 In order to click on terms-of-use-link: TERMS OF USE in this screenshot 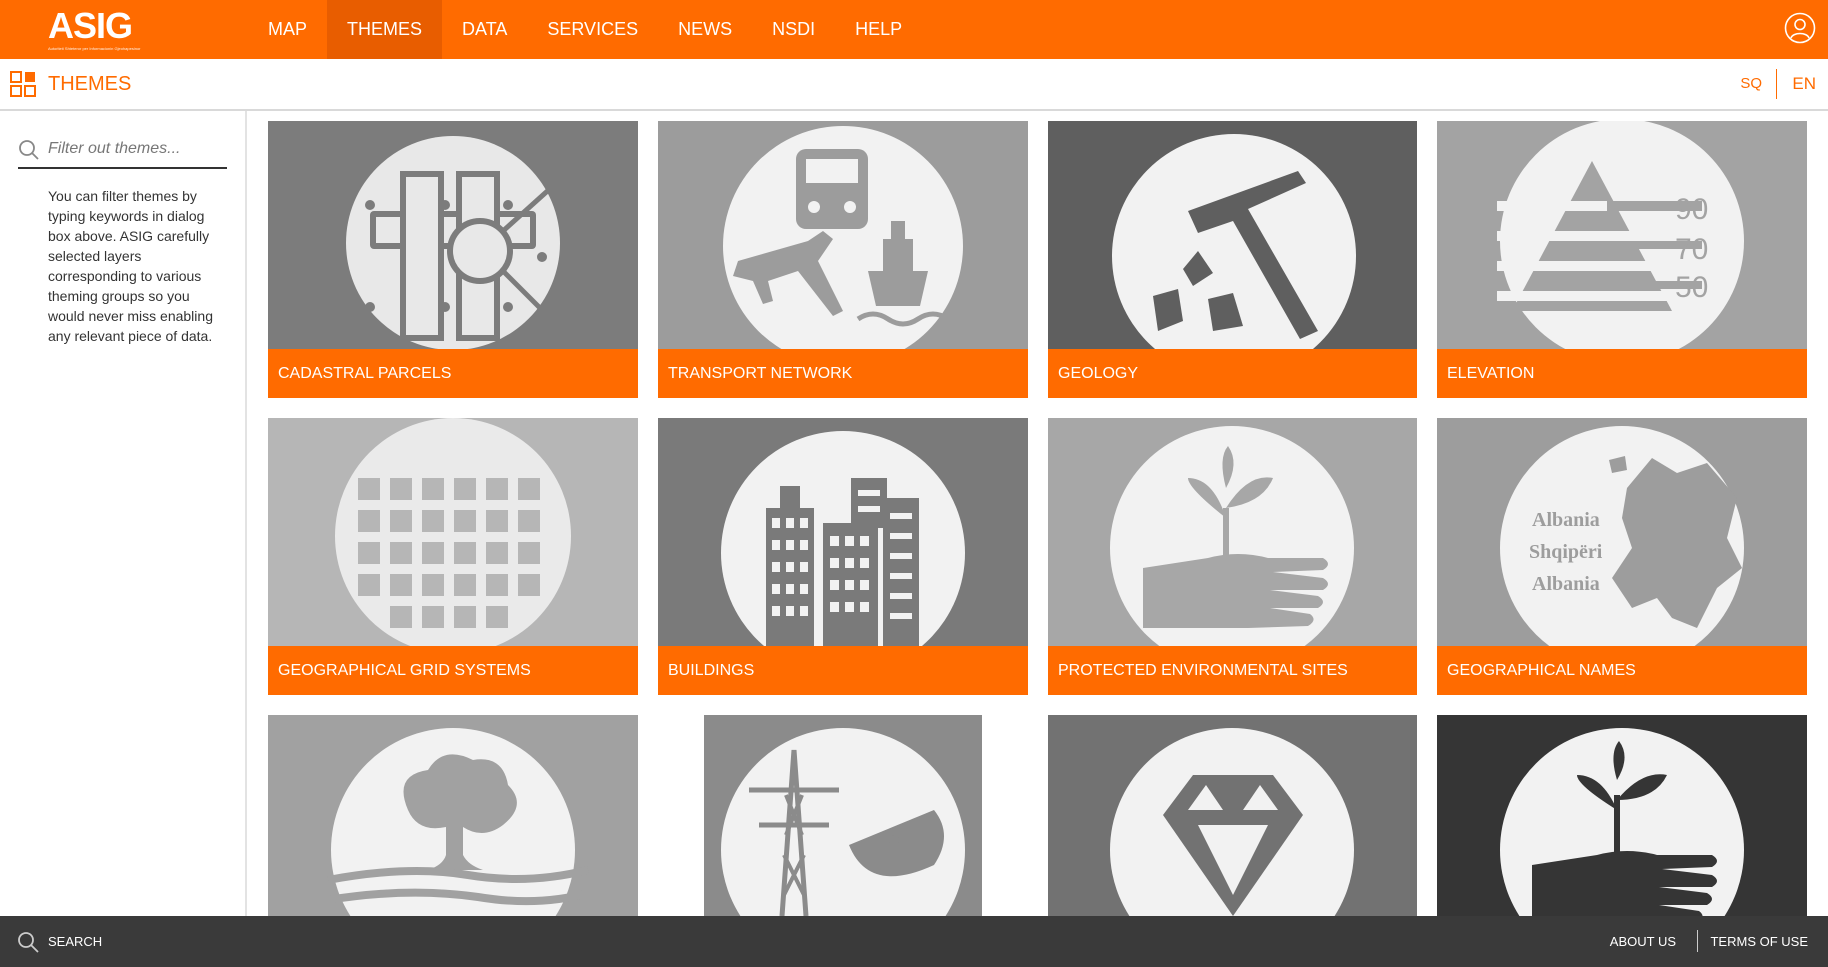, I will do `click(1759, 941)`.